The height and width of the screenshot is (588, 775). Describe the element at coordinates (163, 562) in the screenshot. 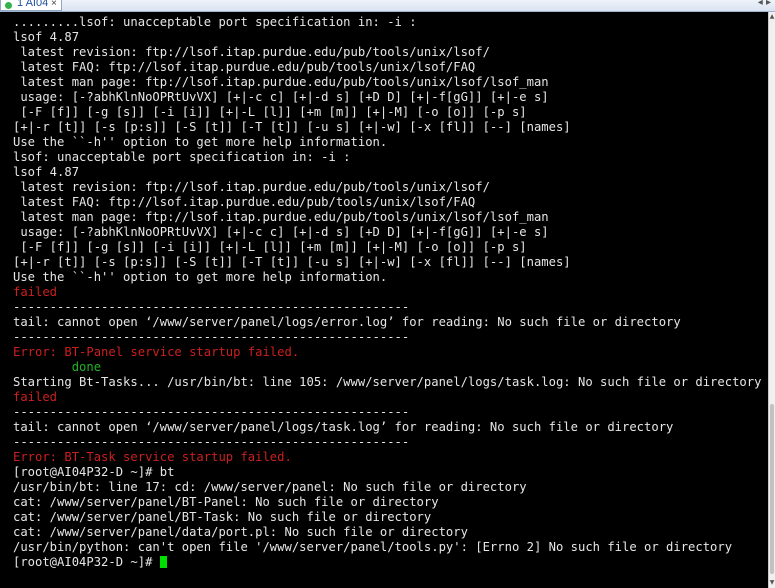

I see `text-cursor` at that location.